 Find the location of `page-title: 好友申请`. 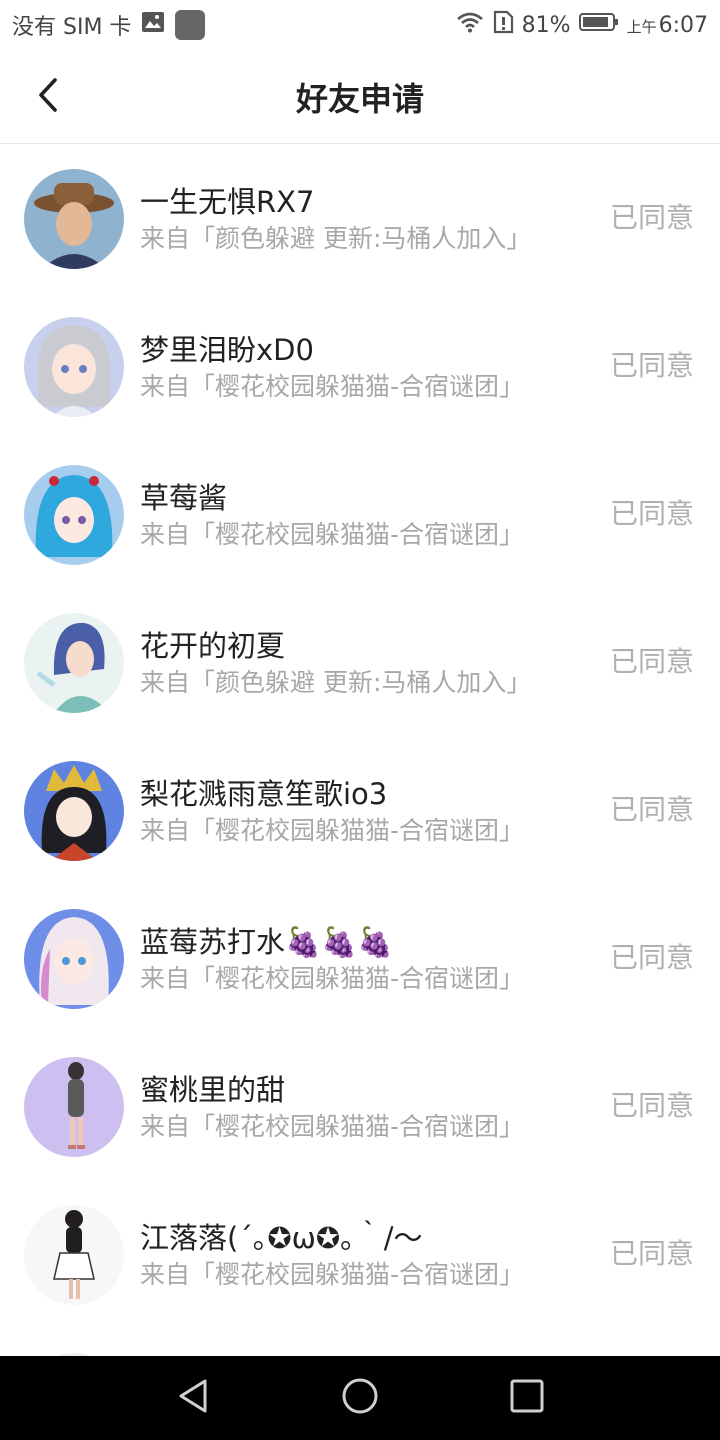

page-title: 好友申请 is located at coordinates (359, 98).